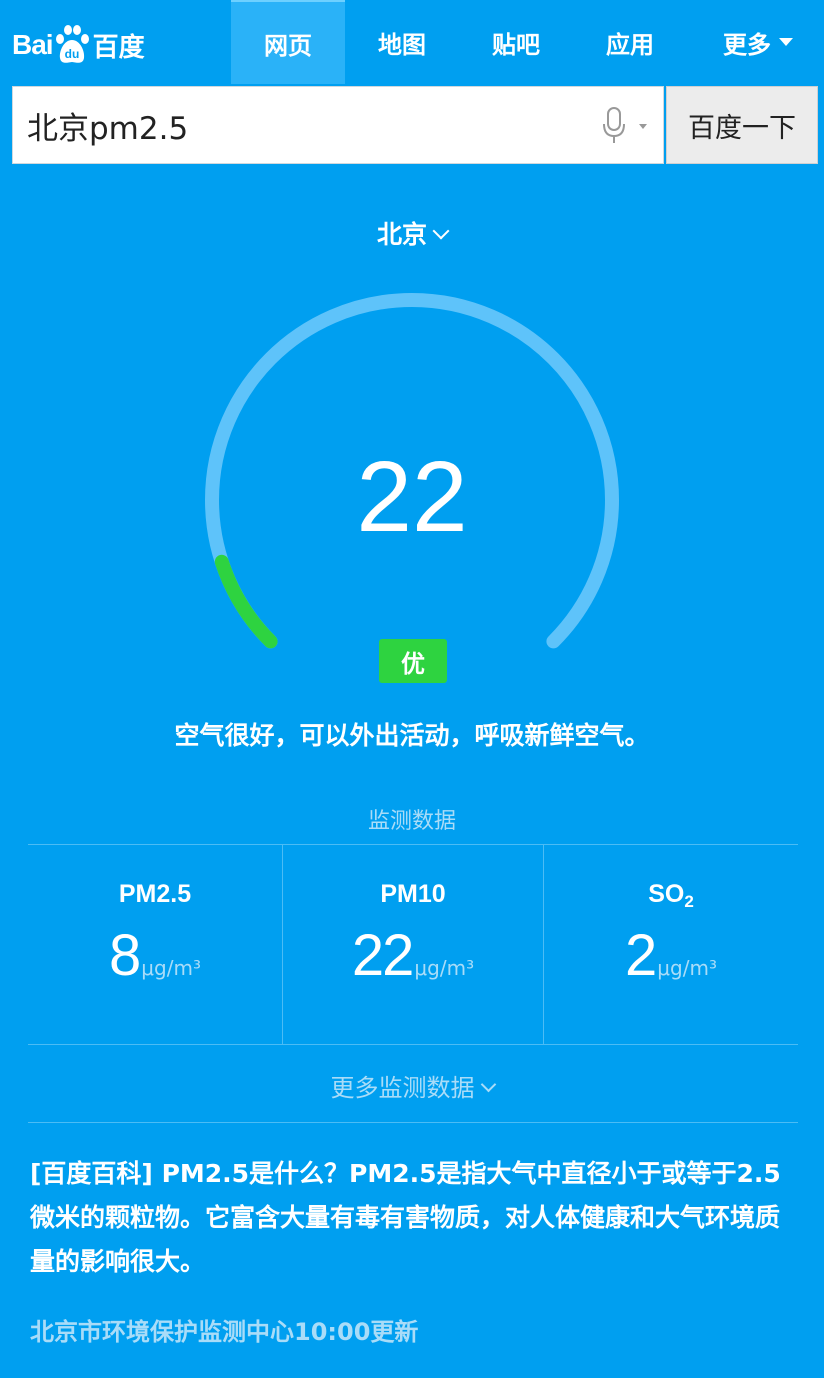  I want to click on baidu-logo: Bai du 百度, so click(78, 45).